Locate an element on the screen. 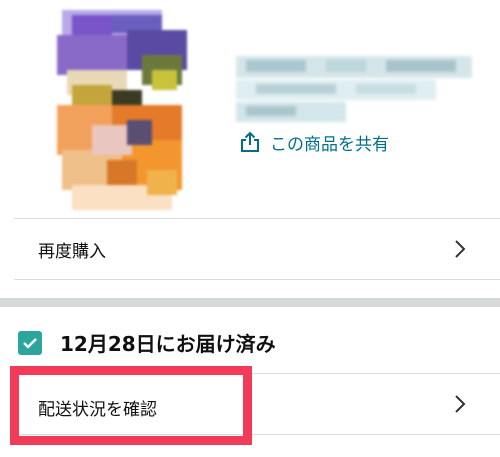 This screenshot has height=457, width=500. product-image is located at coordinates (122, 115).